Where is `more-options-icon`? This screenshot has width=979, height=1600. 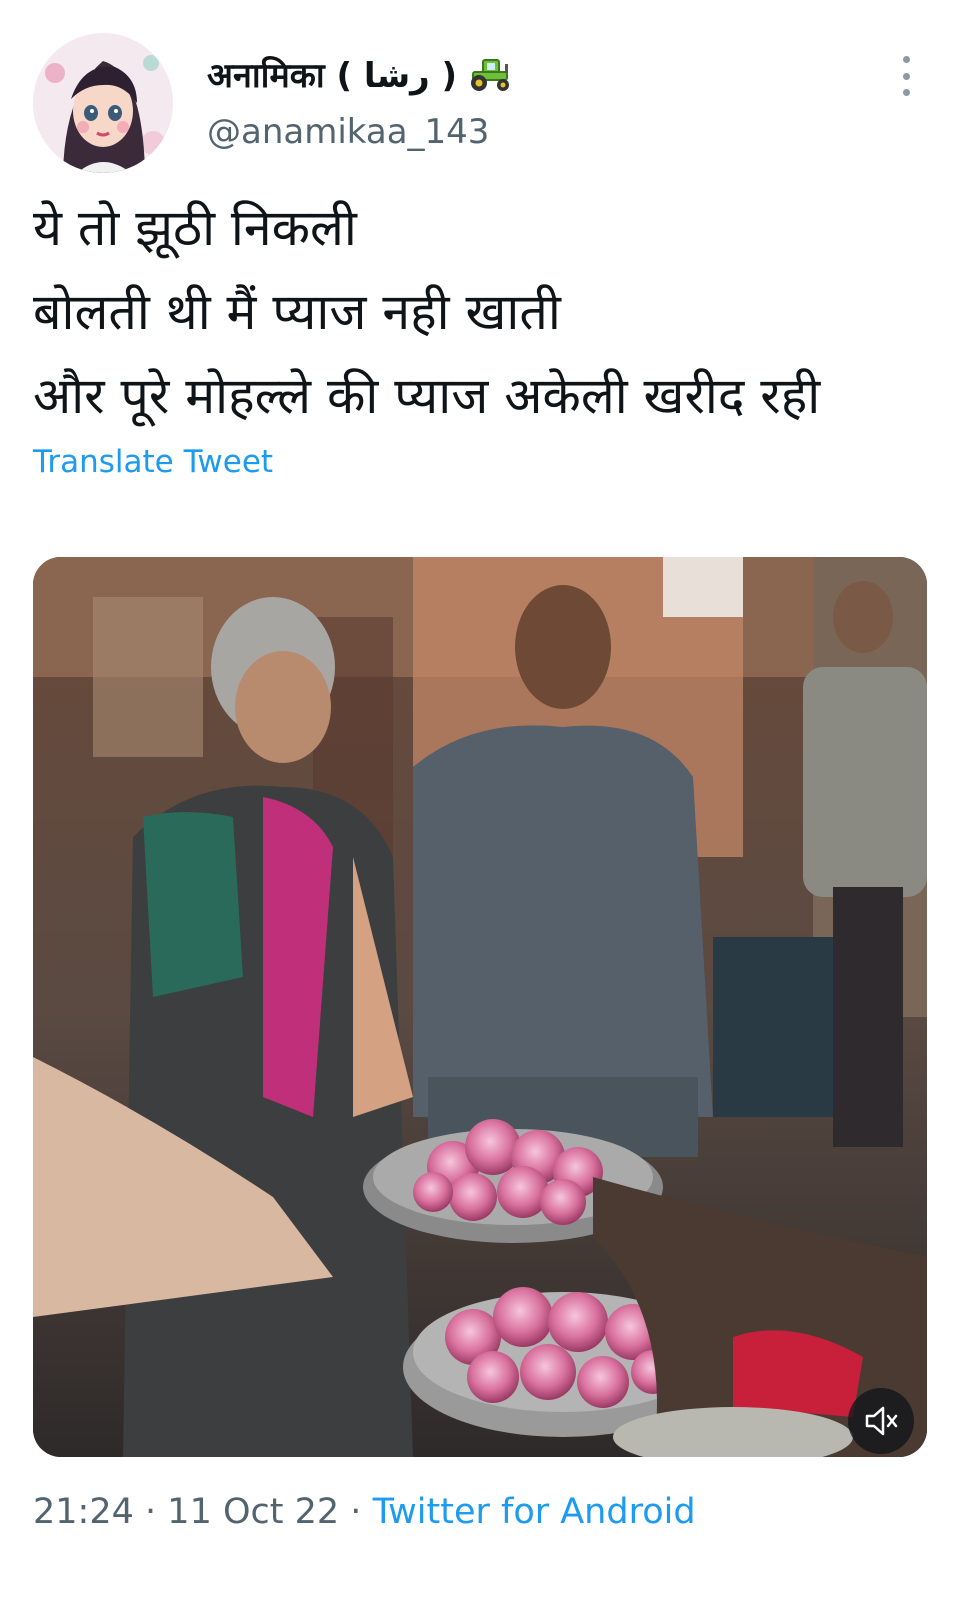 more-options-icon is located at coordinates (906, 76).